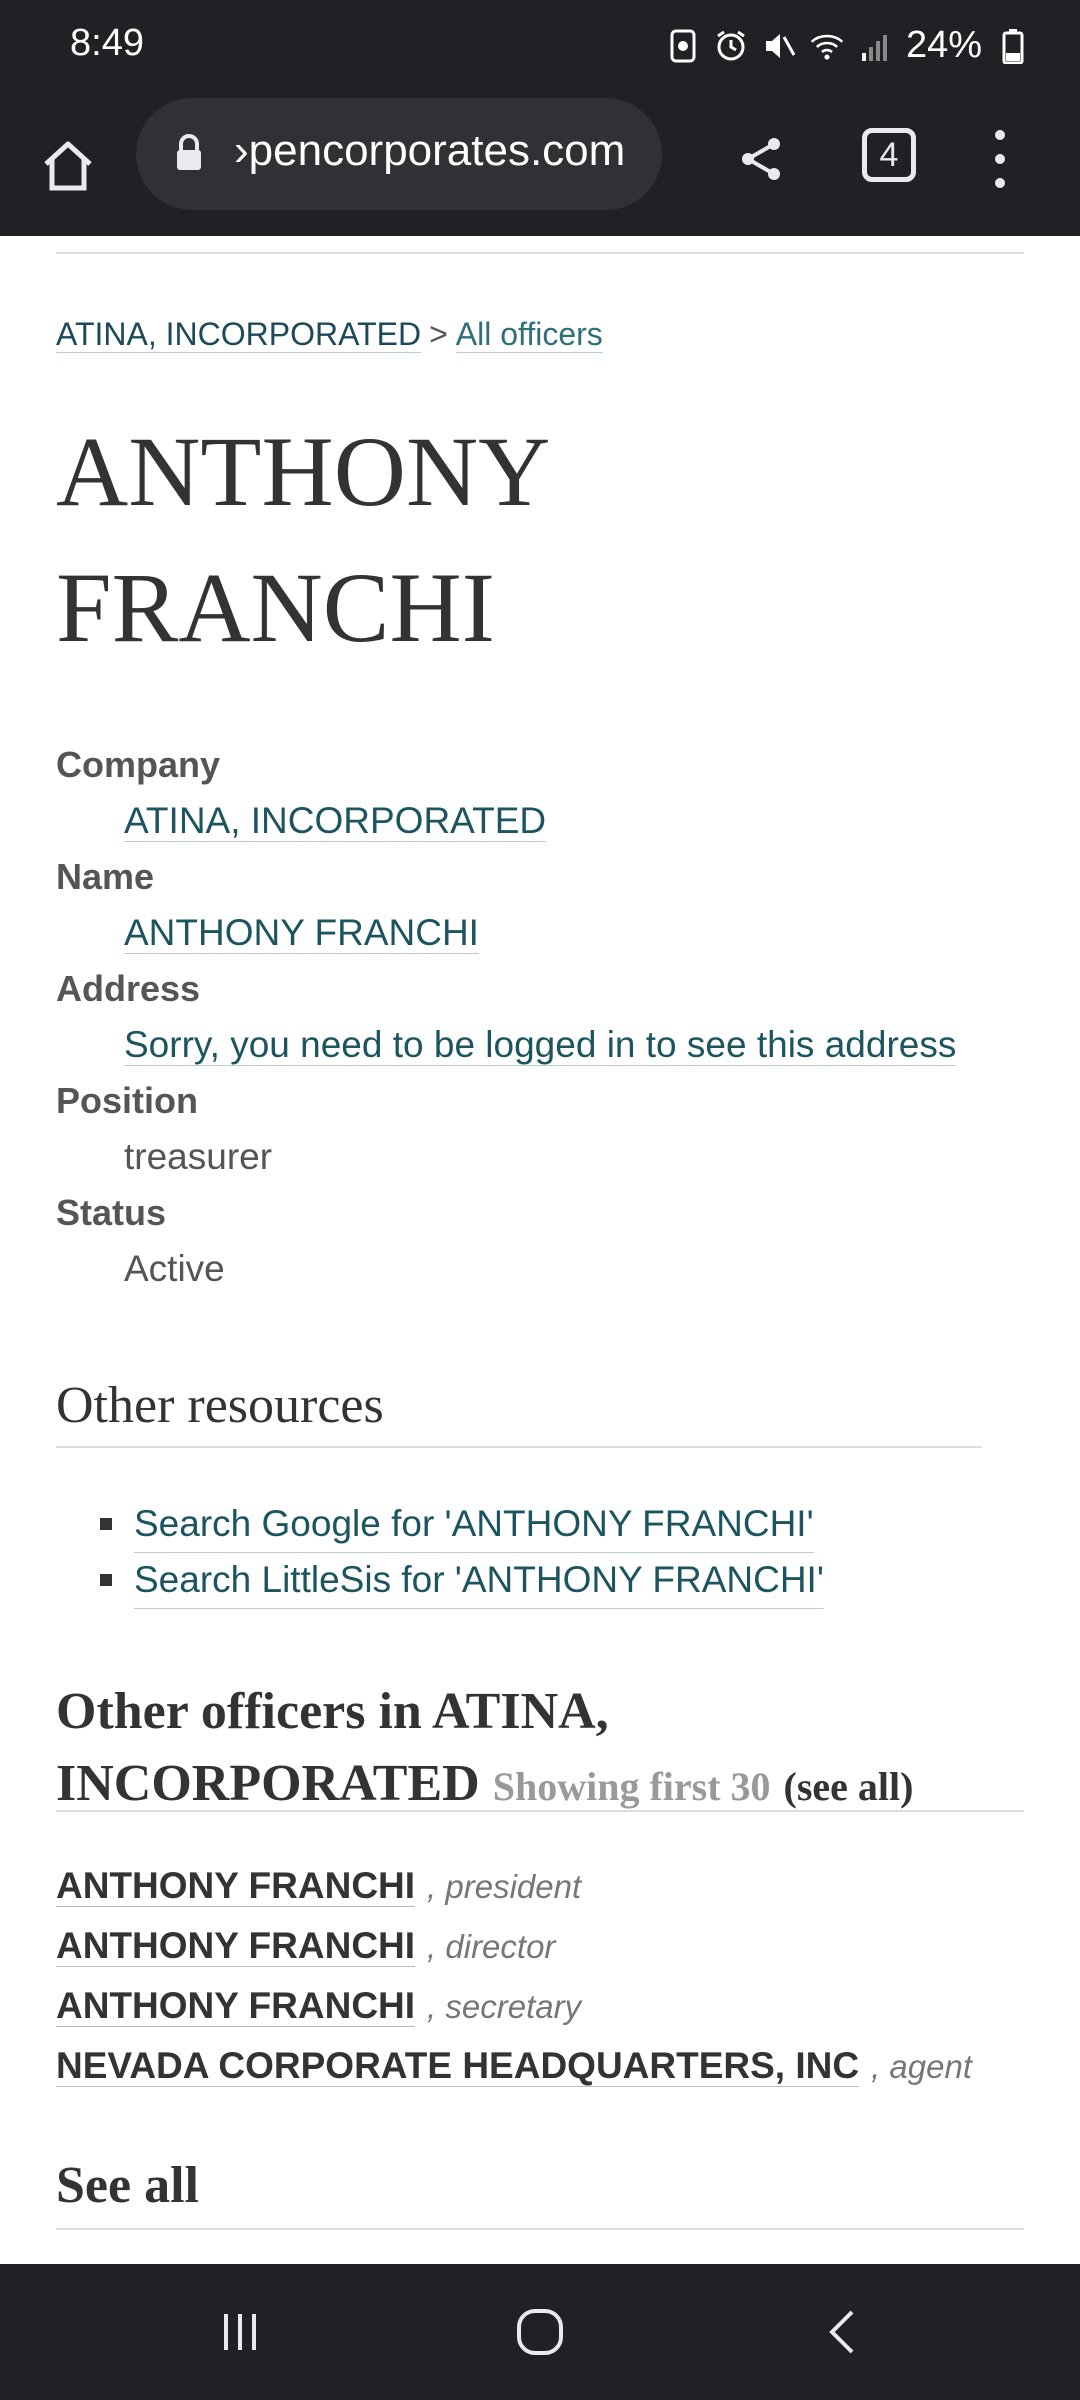 The width and height of the screenshot is (1080, 2400). I want to click on back-icon, so click(841, 2332).